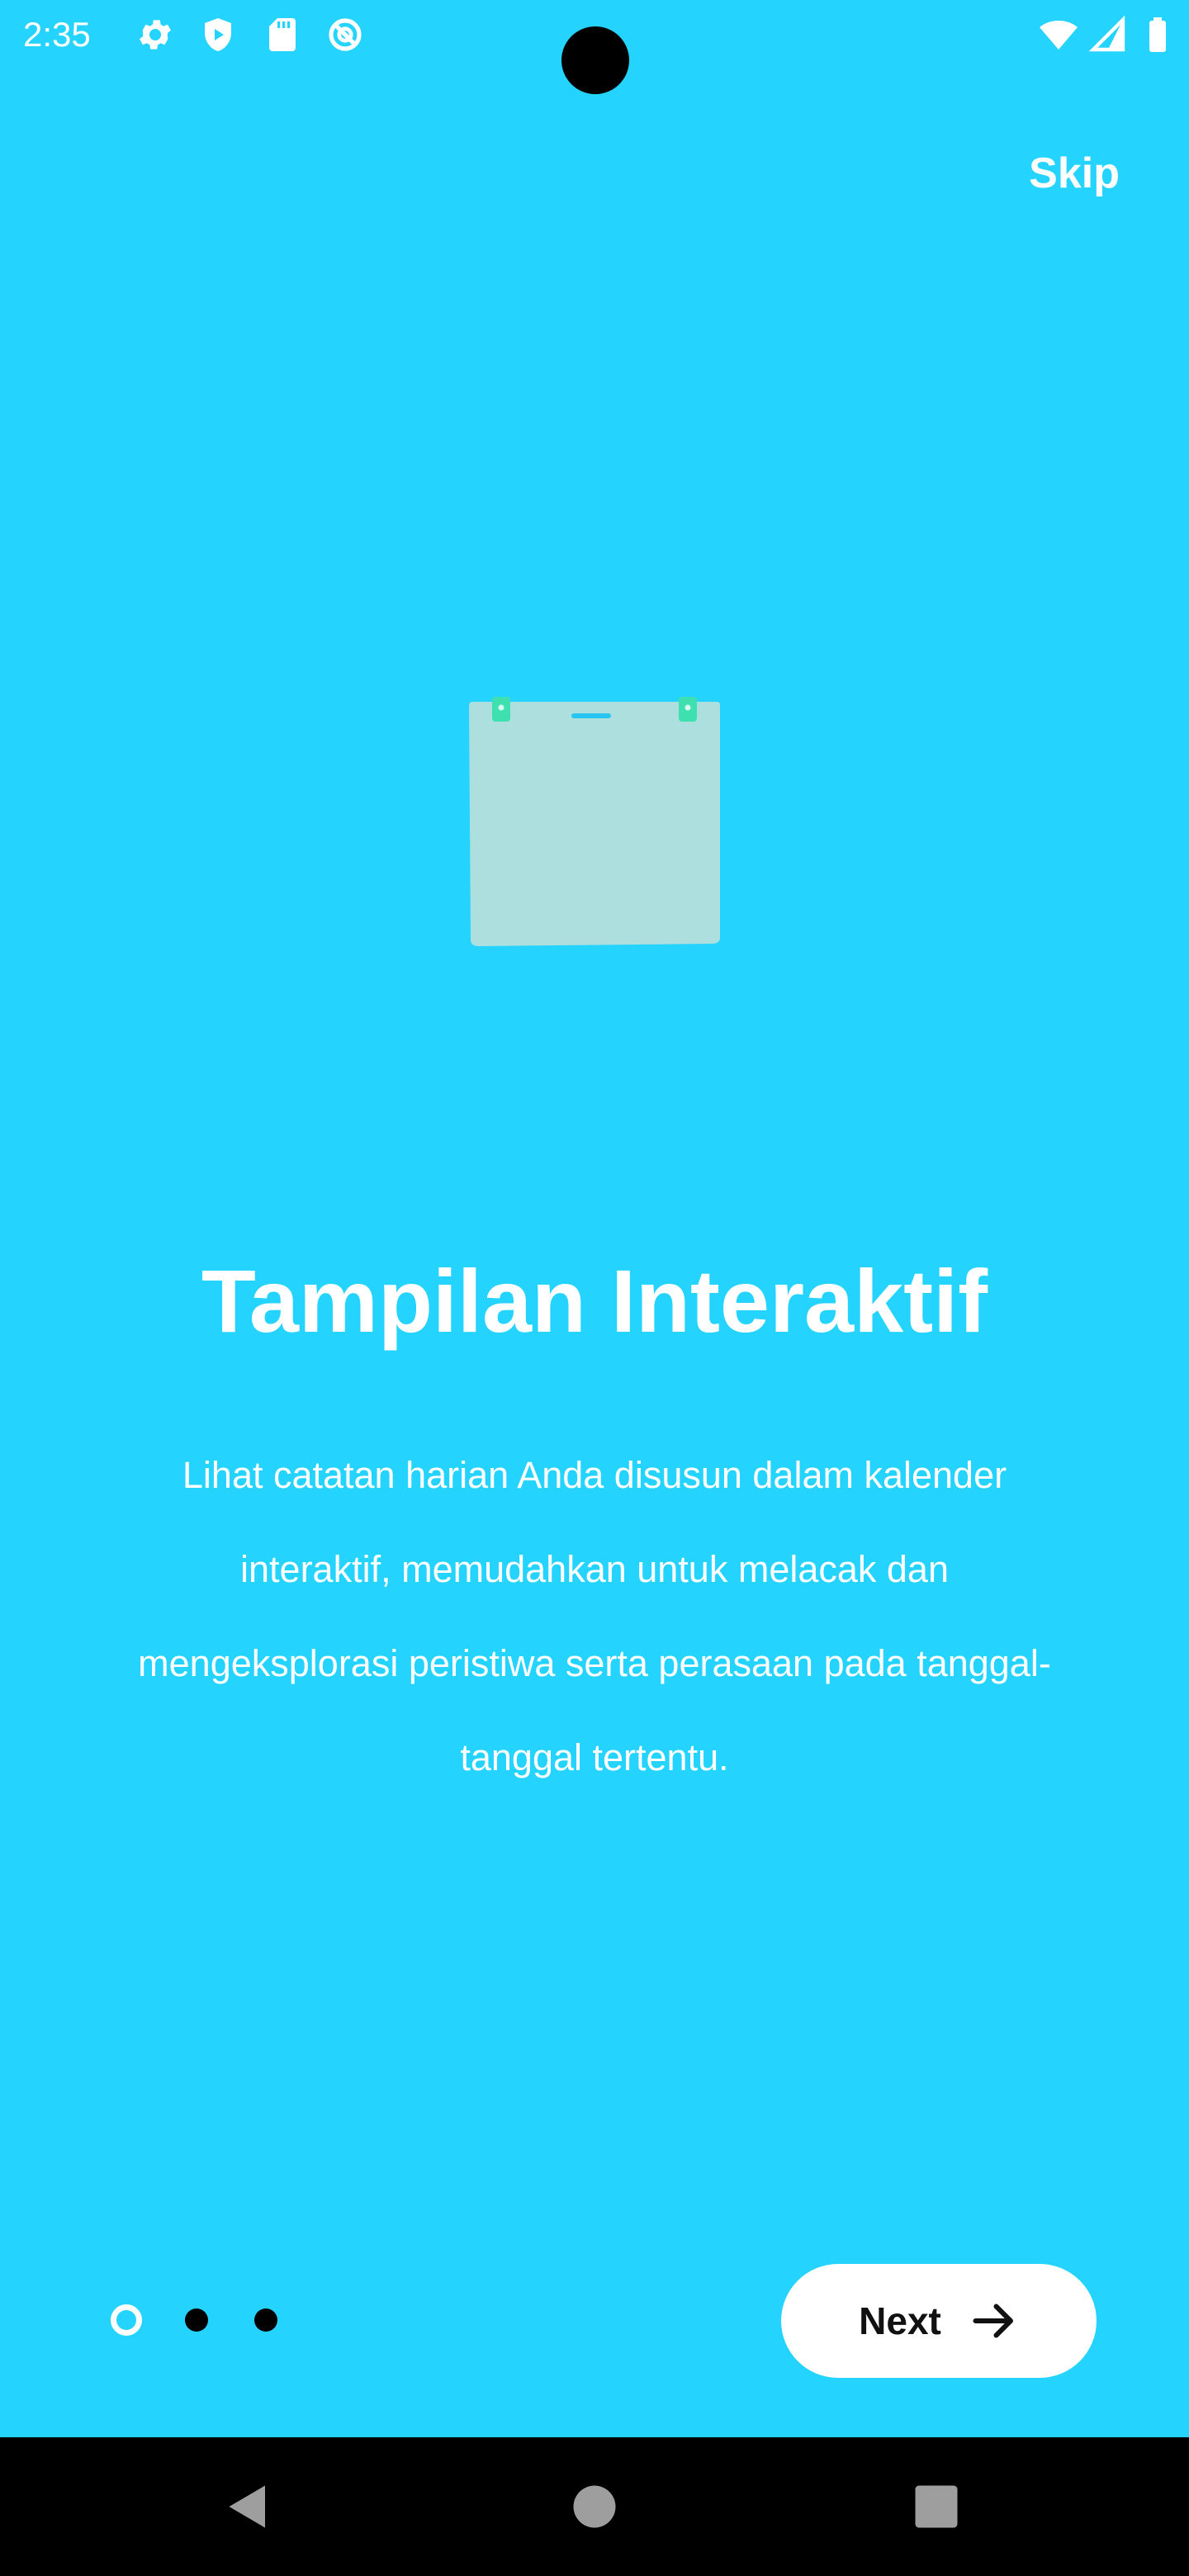 Image resolution: width=1189 pixels, height=2576 pixels. I want to click on camera-cutout, so click(595, 60).